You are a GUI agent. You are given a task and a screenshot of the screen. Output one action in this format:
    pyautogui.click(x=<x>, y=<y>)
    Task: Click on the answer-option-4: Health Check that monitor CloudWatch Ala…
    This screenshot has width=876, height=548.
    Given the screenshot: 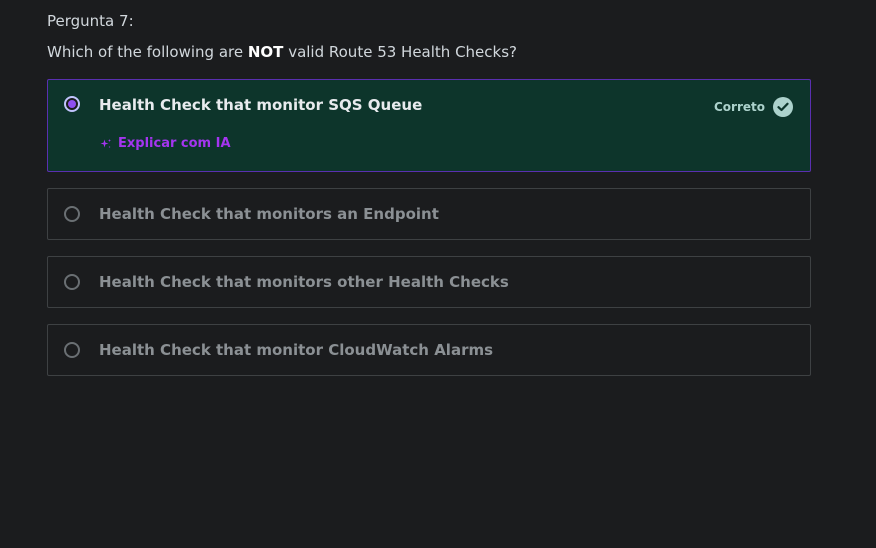 What is the action you would take?
    pyautogui.click(x=429, y=350)
    